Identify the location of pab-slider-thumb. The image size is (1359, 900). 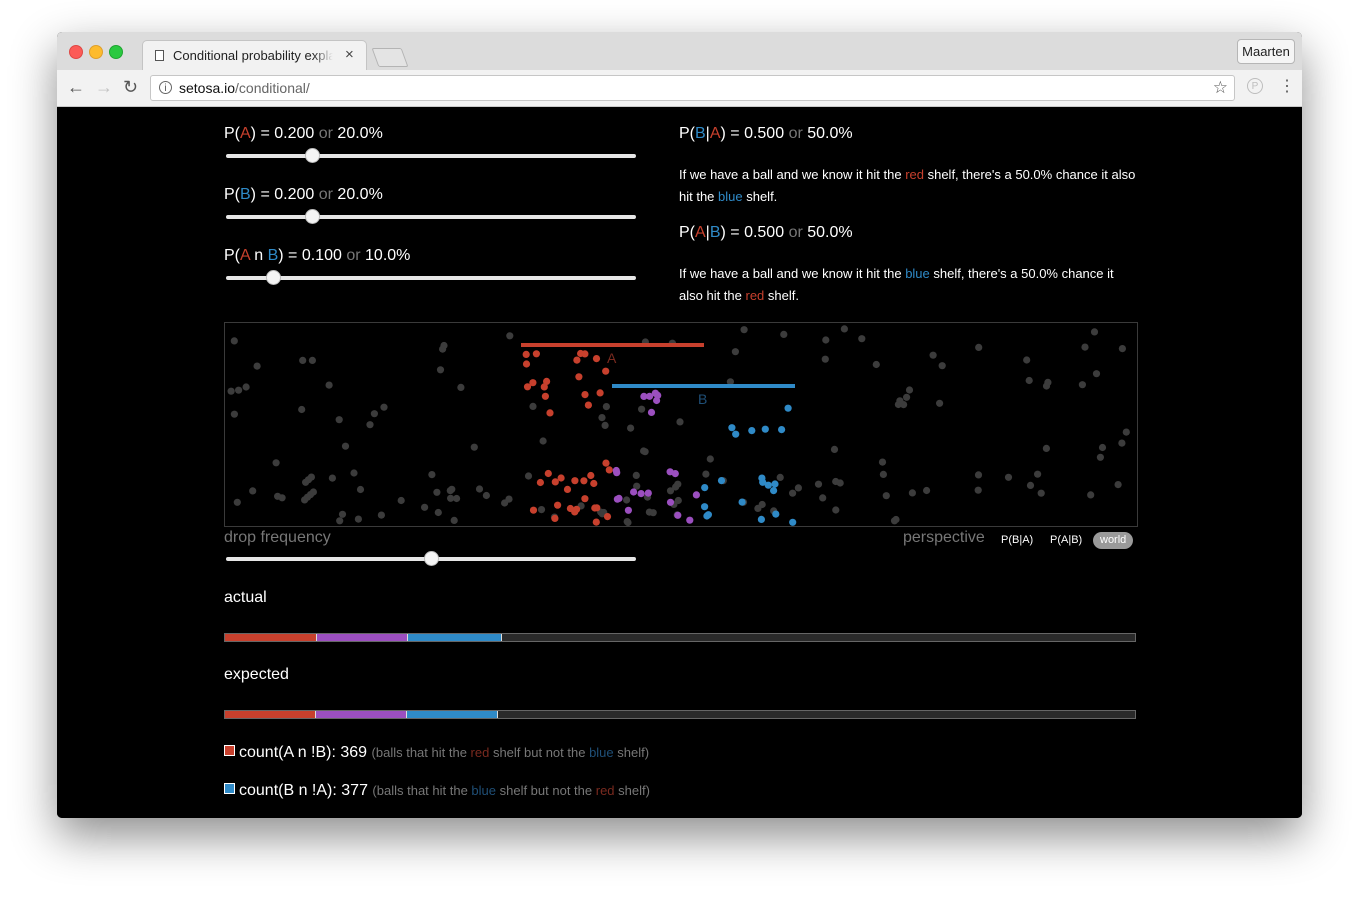
(273, 277).